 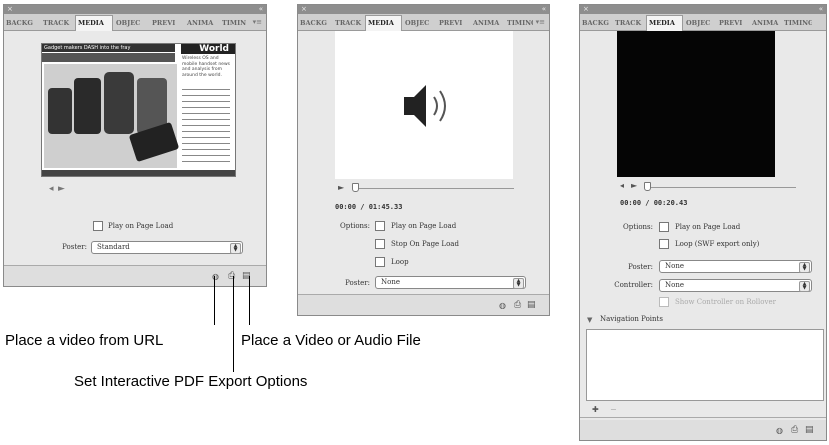 What do you see at coordinates (331, 340) in the screenshot?
I see `callout-place-video-audio-file: Place a Video or Audio File` at bounding box center [331, 340].